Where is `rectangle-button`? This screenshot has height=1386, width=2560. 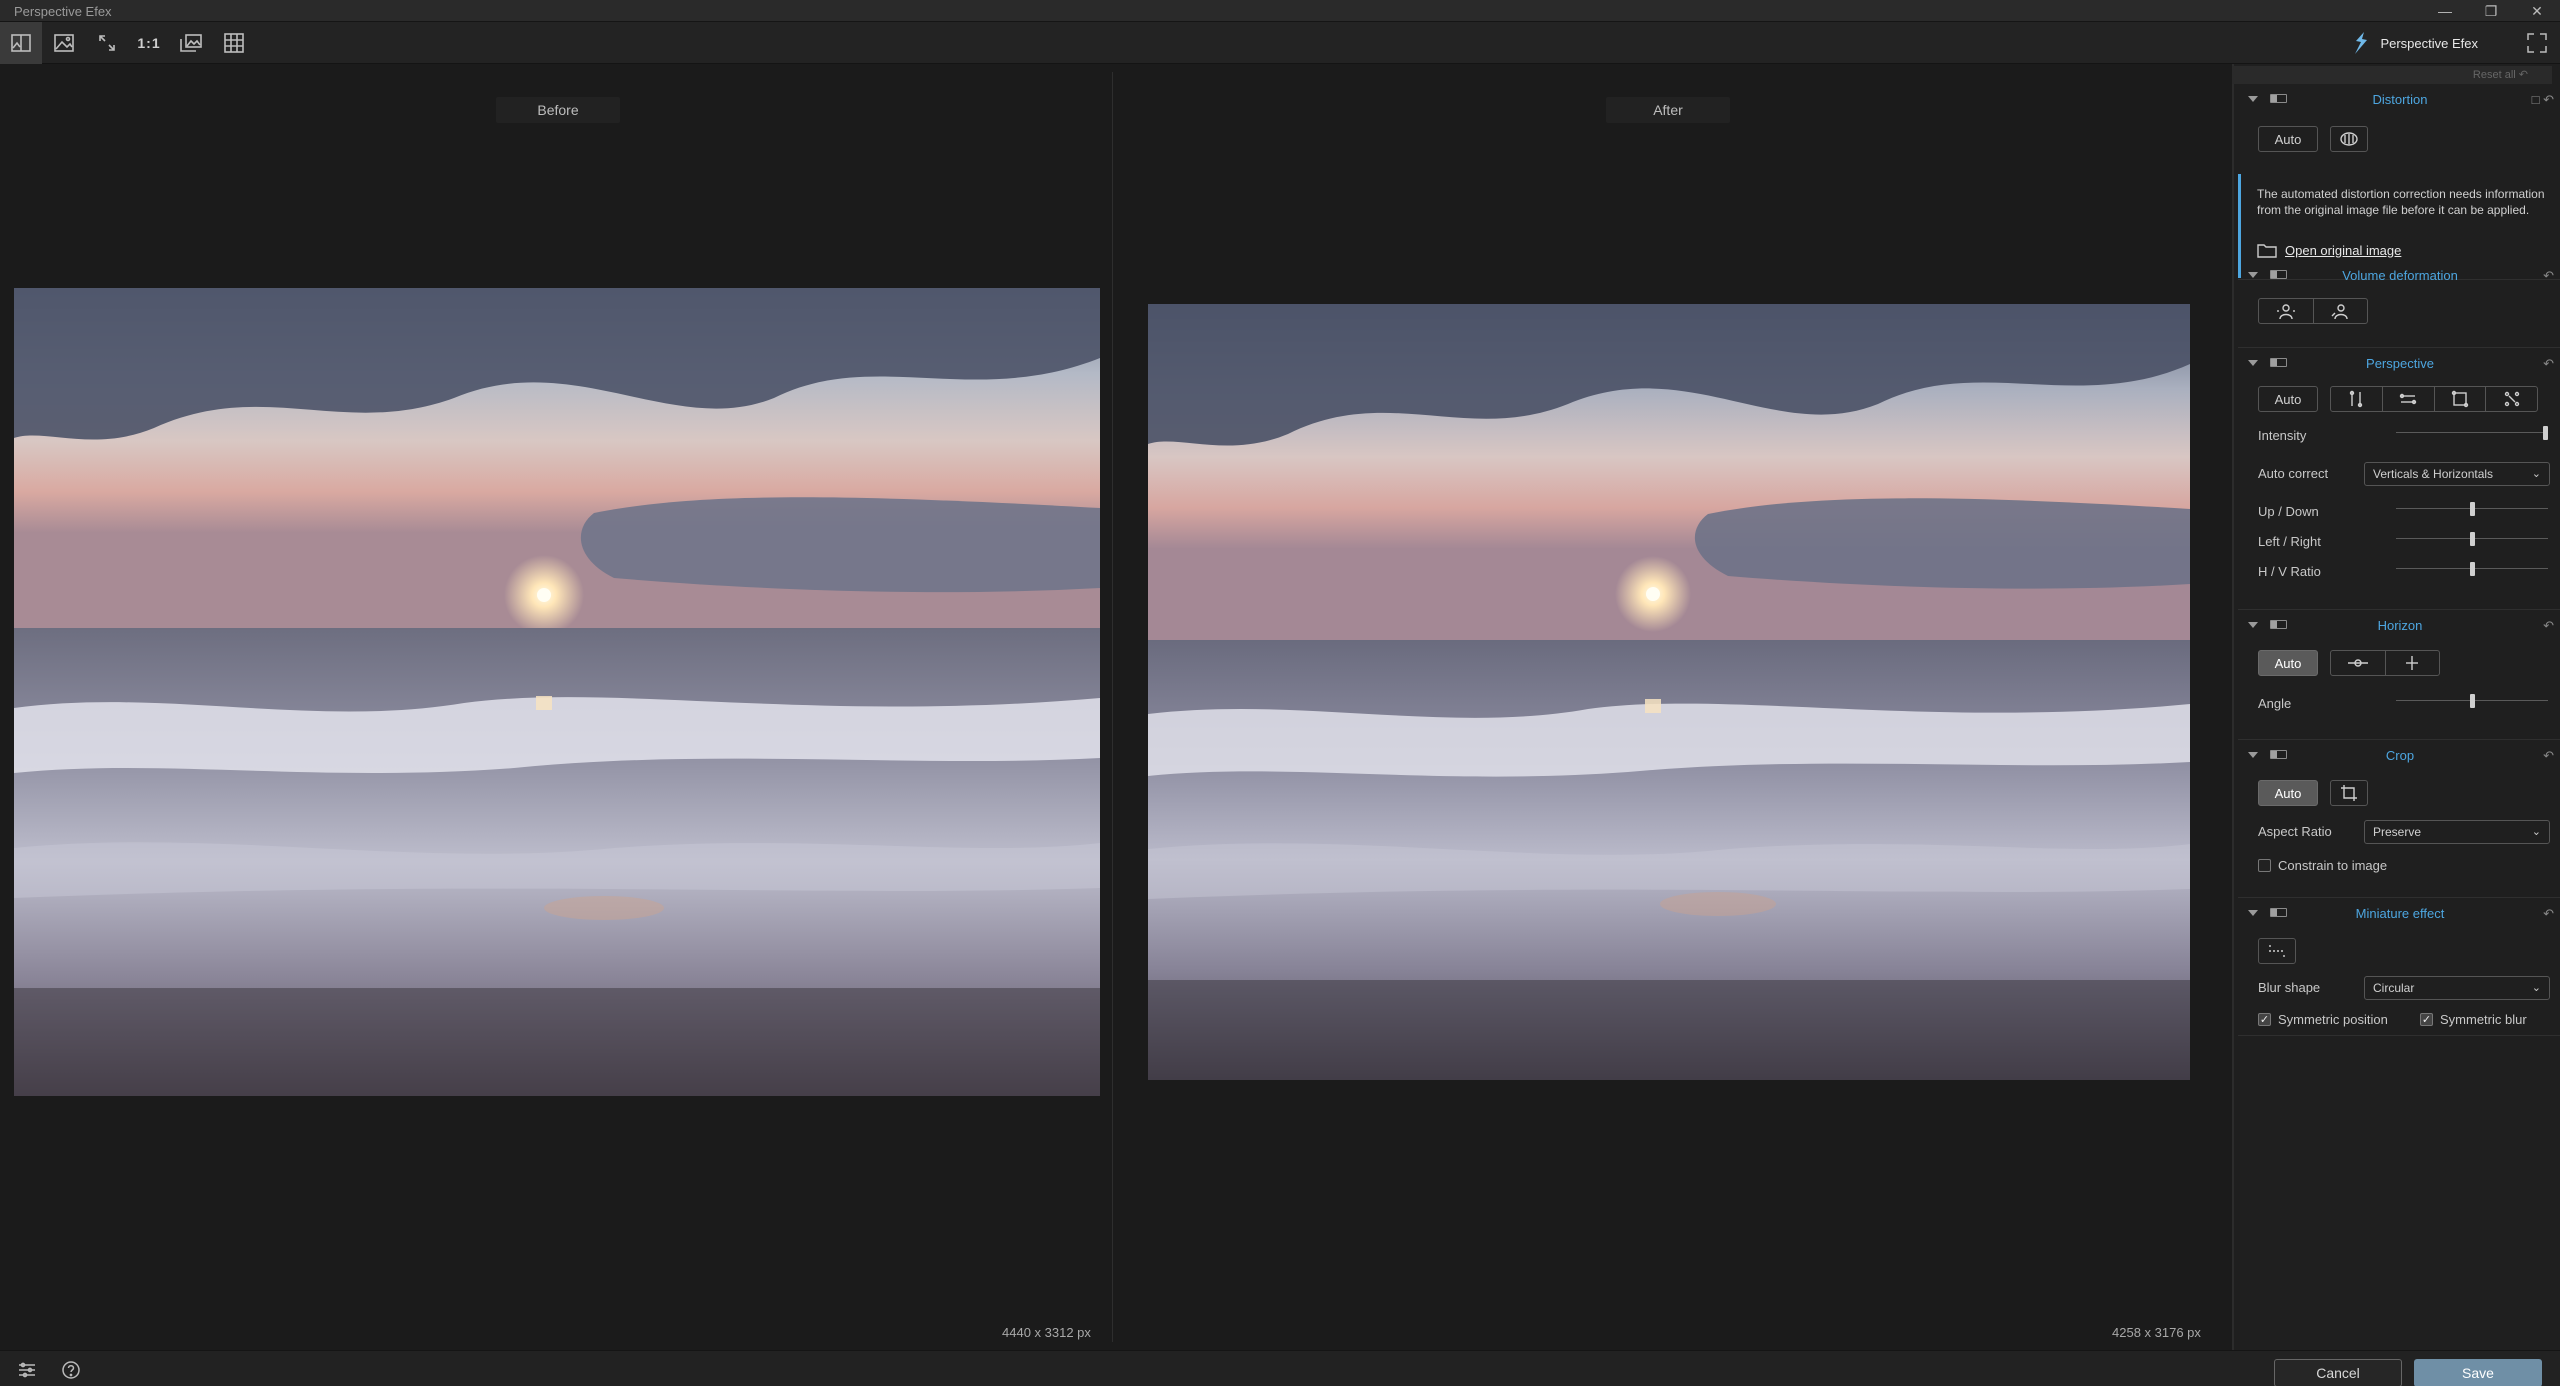
rectangle-button is located at coordinates (2461, 399).